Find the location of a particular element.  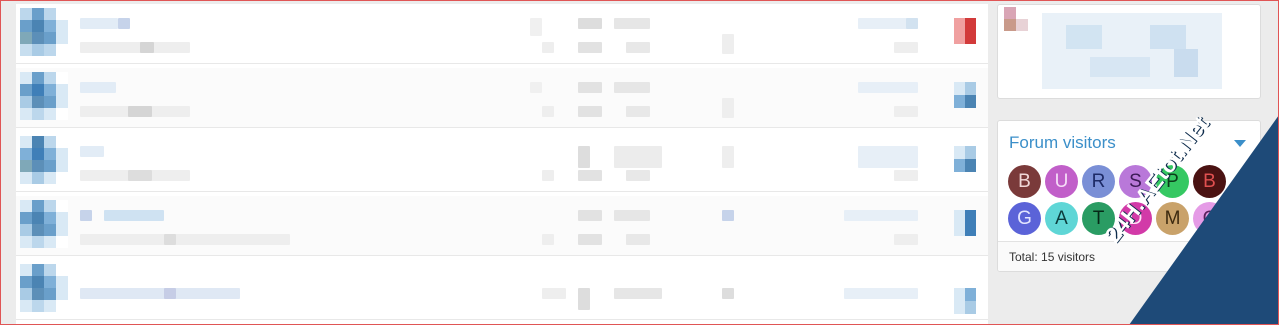

visitor-avatar: U is located at coordinates (1061, 181).